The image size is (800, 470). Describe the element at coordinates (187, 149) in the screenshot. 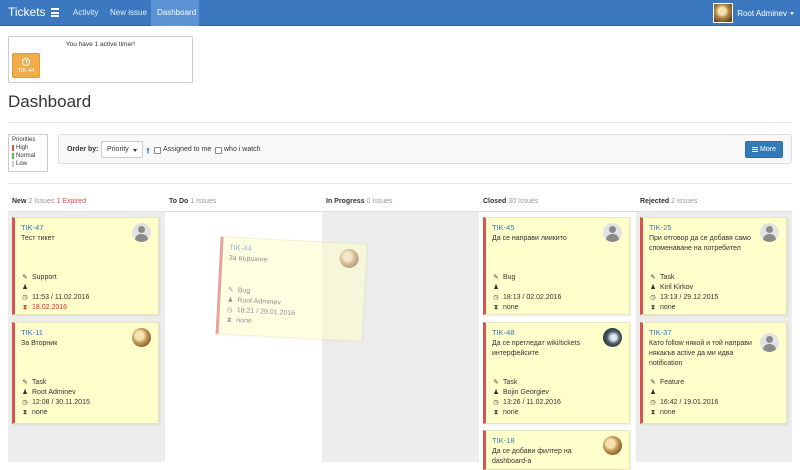

I see `assigned-to-me-label: Assigned to me` at that location.